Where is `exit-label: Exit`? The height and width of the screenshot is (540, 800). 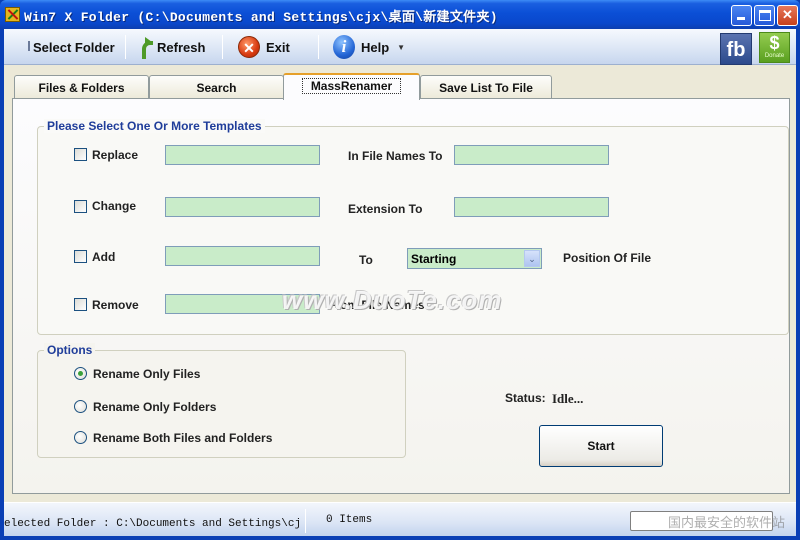
exit-label: Exit is located at coordinates (278, 47).